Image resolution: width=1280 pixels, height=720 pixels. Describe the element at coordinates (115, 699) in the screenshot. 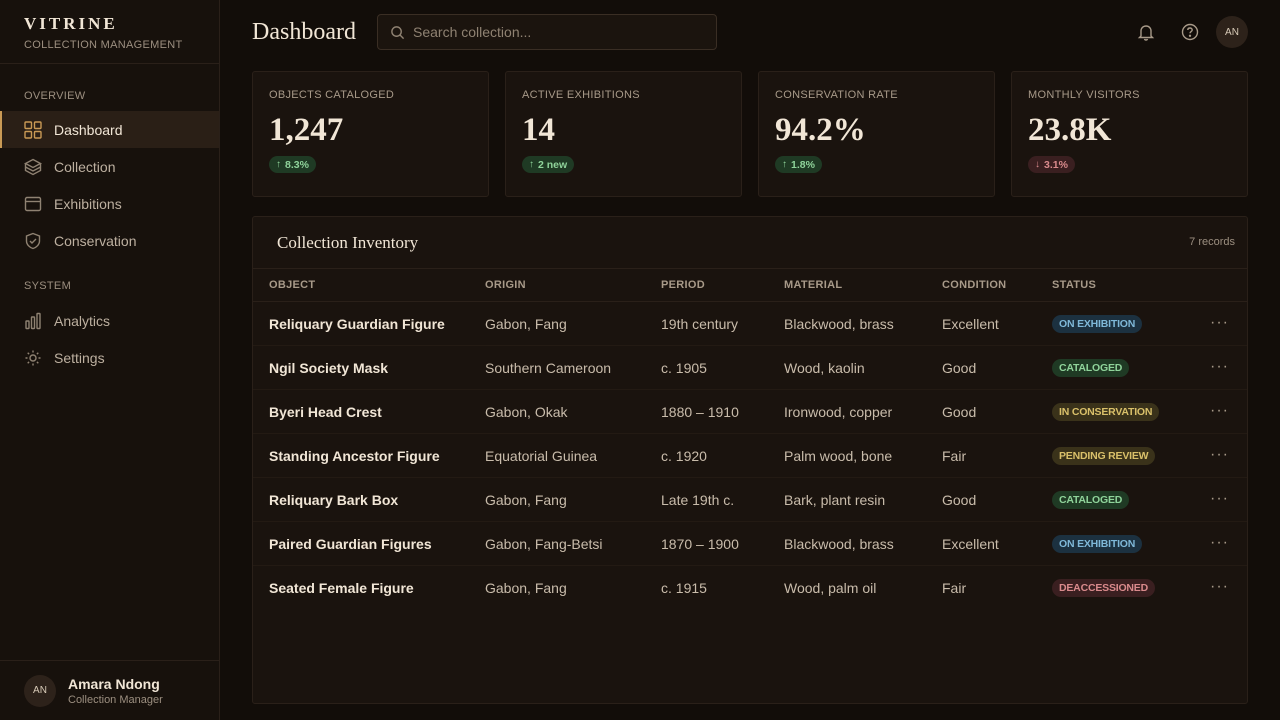

I see `user-role: Collection Manager` at that location.